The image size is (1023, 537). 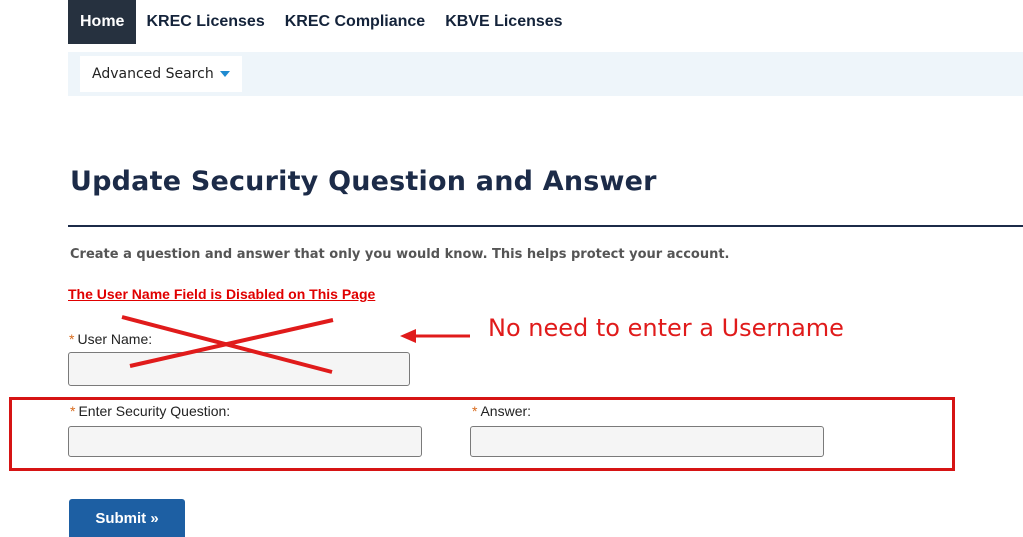 What do you see at coordinates (295, 344) in the screenshot?
I see `annotation-overlay` at bounding box center [295, 344].